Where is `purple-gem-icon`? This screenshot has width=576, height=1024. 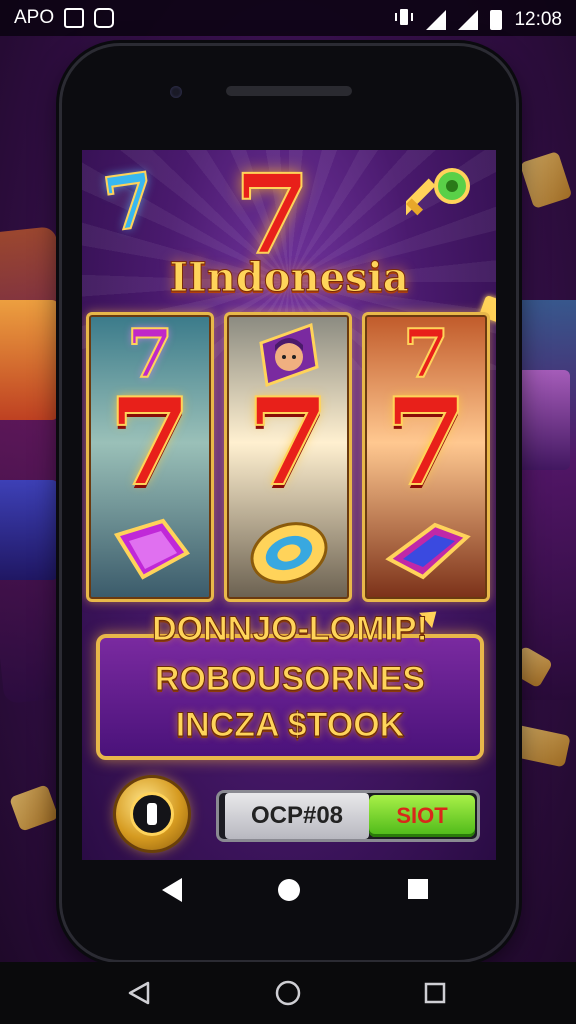
purple-gem-icon is located at coordinates (151, 549).